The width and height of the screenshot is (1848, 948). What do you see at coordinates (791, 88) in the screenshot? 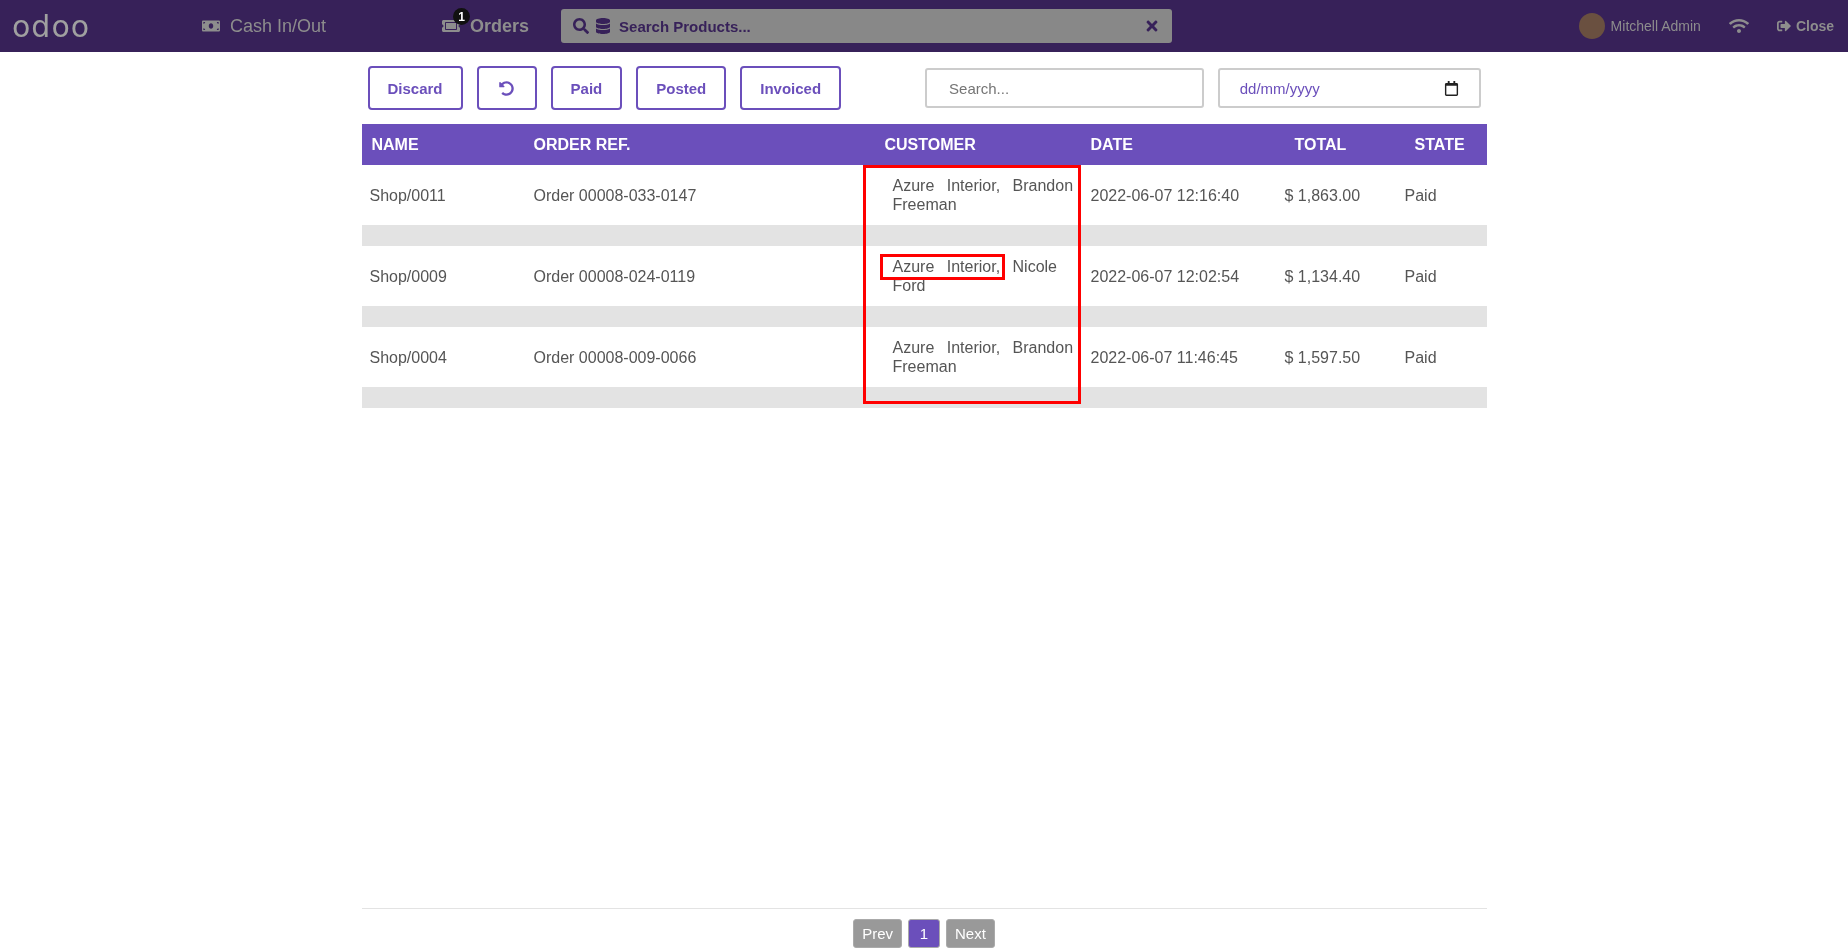
I see `filter-button: Invoiced` at bounding box center [791, 88].